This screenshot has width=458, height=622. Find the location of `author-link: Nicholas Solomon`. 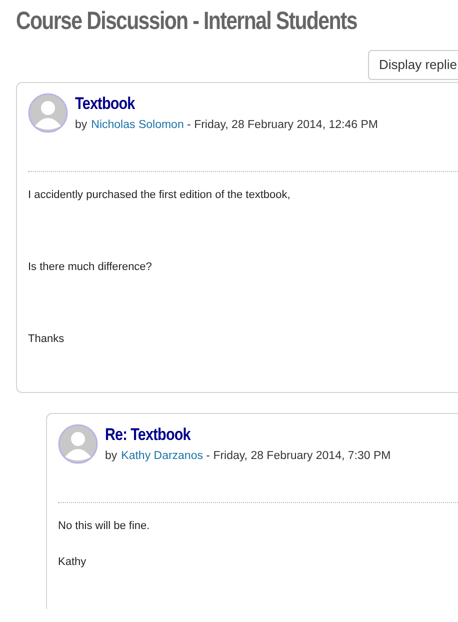

author-link: Nicholas Solomon is located at coordinates (137, 125).